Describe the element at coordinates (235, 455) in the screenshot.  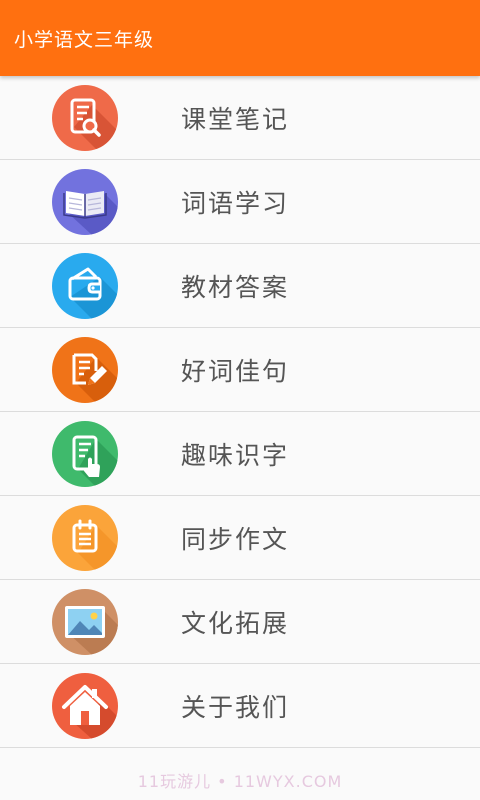
I see `menu-item-label: 趣味识字` at that location.